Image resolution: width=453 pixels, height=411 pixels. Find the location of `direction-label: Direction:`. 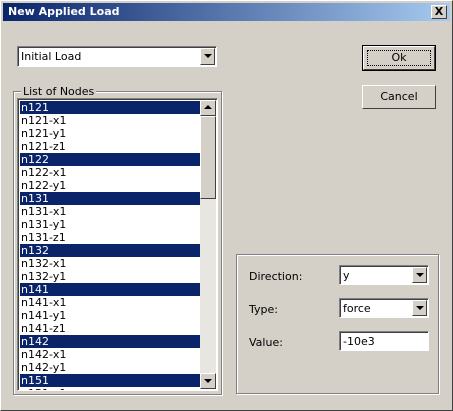

direction-label: Direction: is located at coordinates (276, 276).